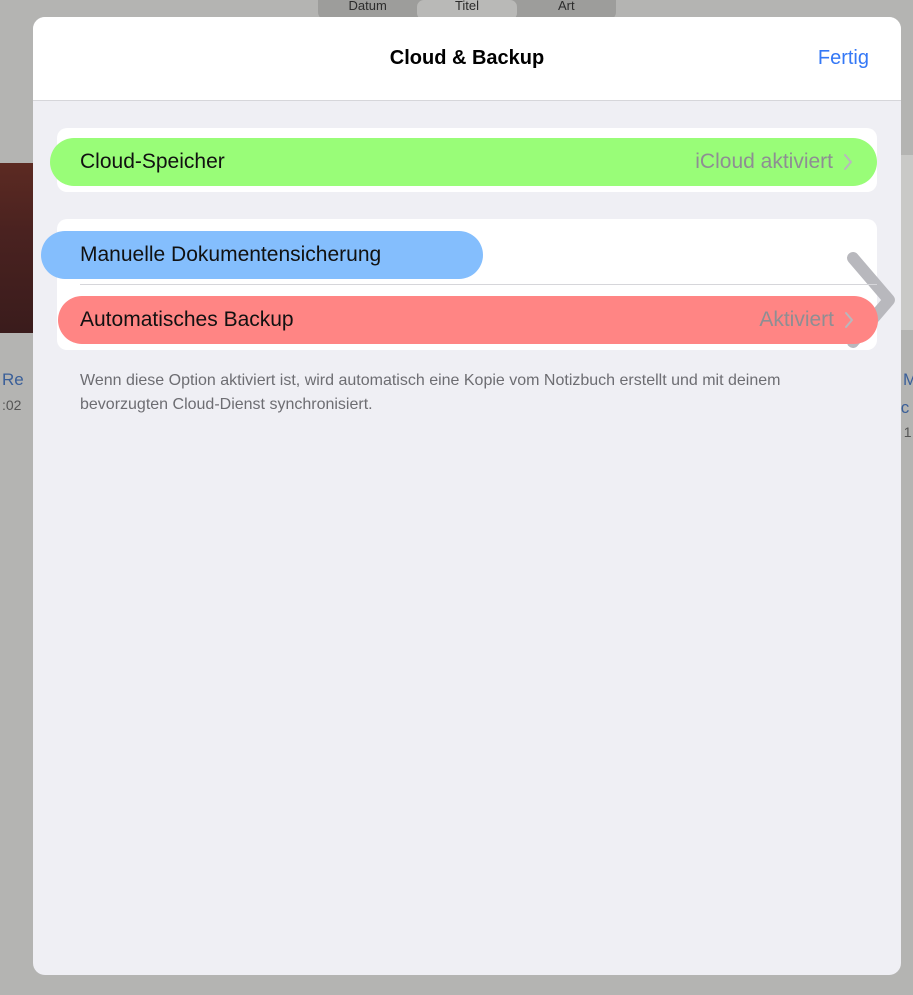  I want to click on background-title-right: M, so click(908, 379).